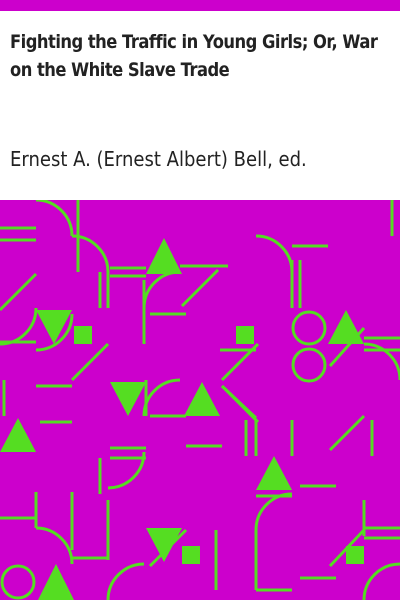 Image resolution: width=400 pixels, height=600 pixels. What do you see at coordinates (200, 5) in the screenshot?
I see `top-accent-bar` at bounding box center [200, 5].